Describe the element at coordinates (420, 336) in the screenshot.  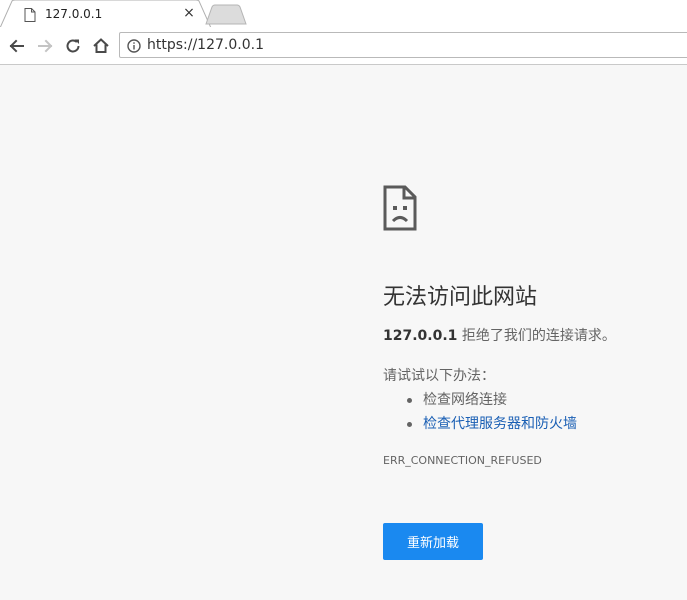
I see `error-host: 127.0.0.1` at that location.